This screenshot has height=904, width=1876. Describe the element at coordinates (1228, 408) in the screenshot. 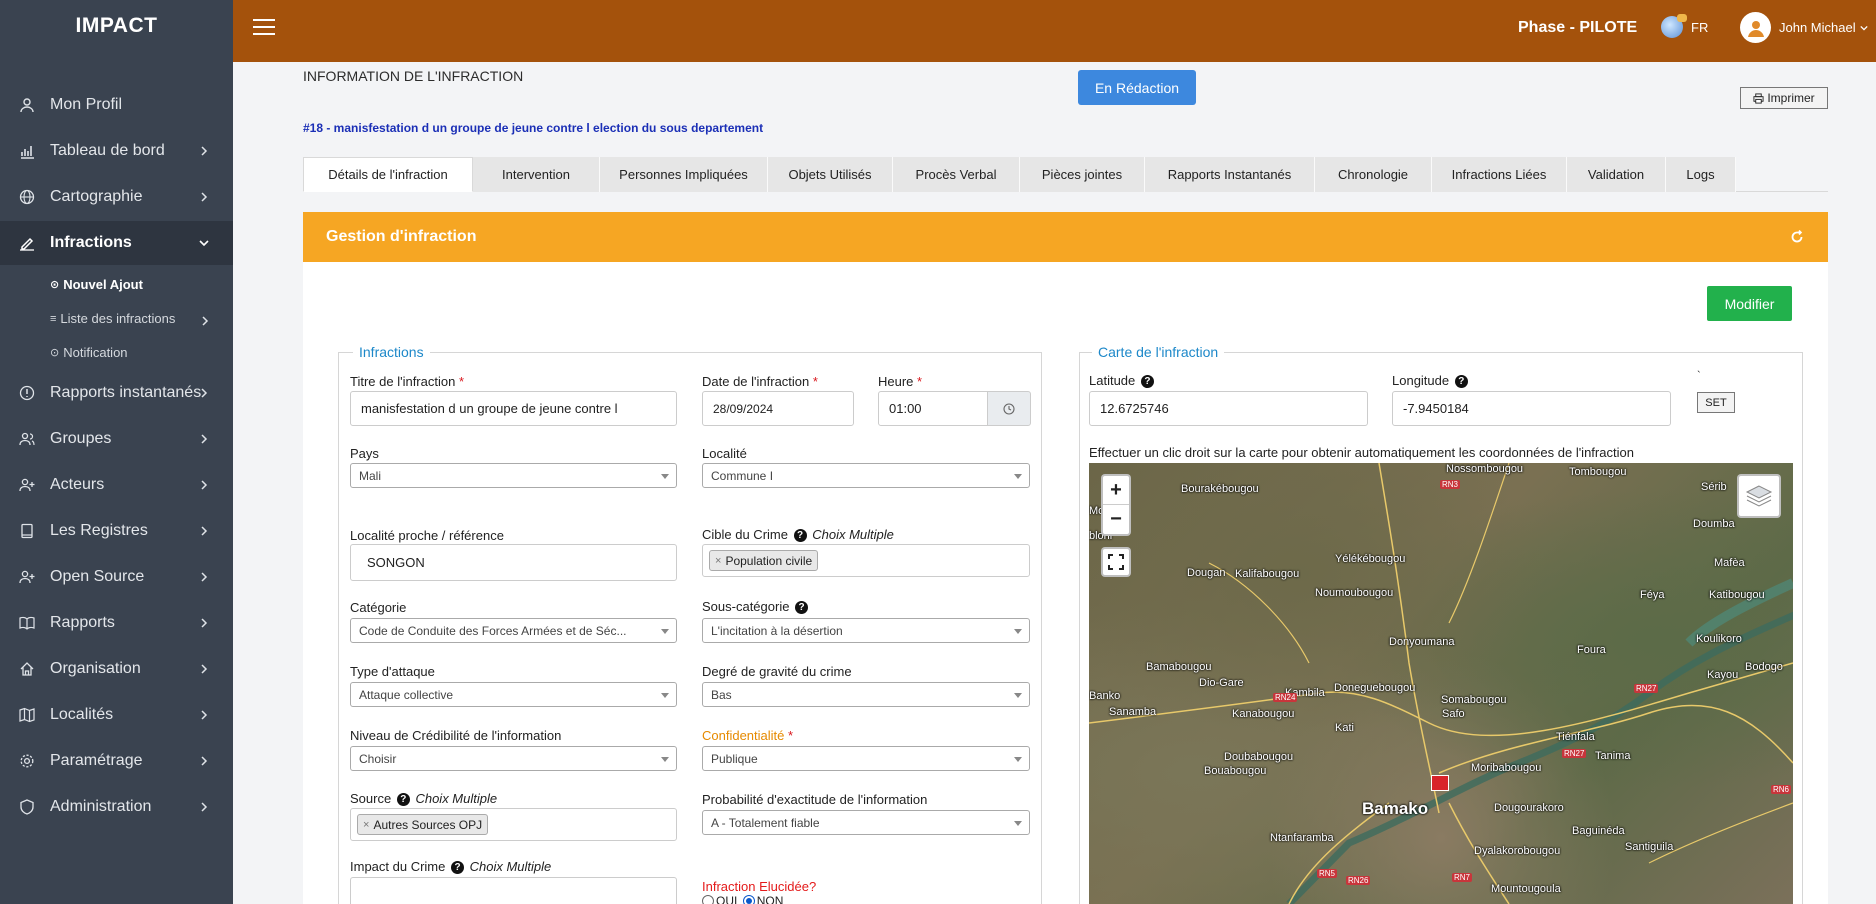

I see `latitude-input: 12.6725746` at that location.